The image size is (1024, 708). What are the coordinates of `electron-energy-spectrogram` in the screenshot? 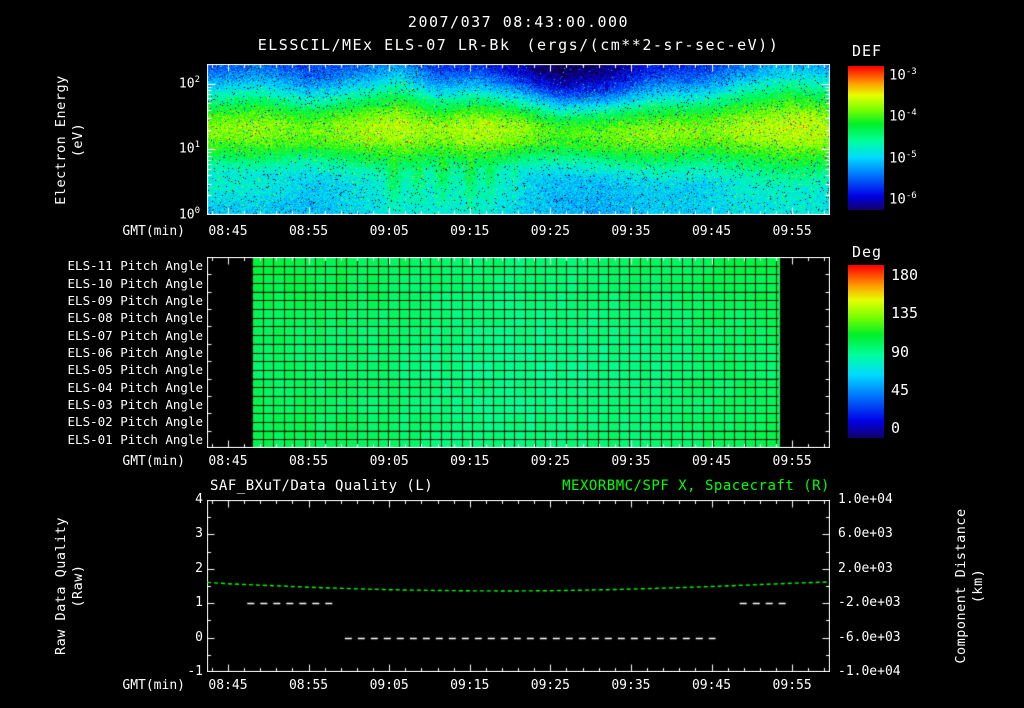 It's located at (518, 139).